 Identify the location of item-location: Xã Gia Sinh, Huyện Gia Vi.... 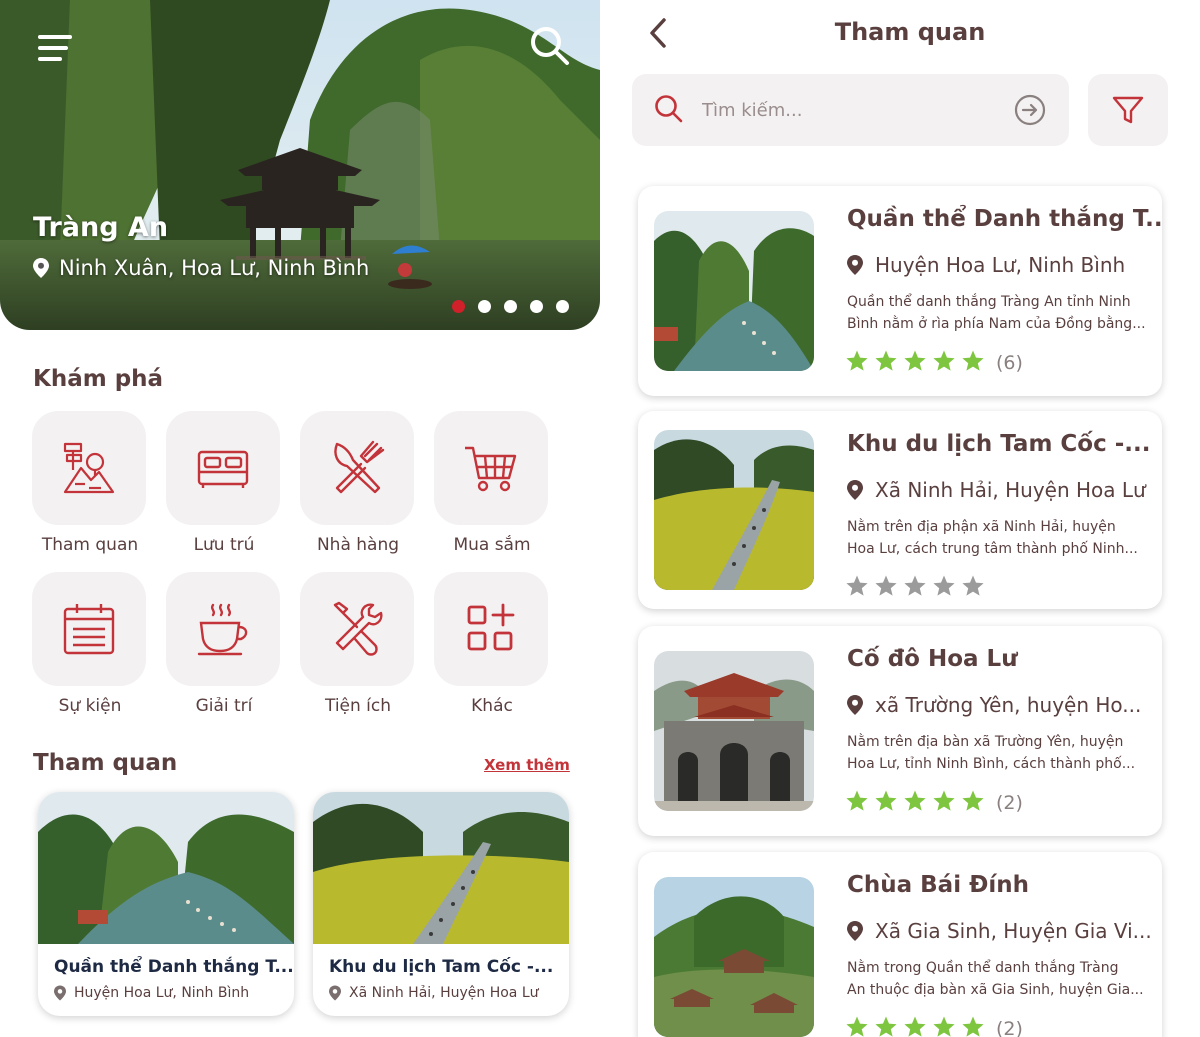
(999, 931).